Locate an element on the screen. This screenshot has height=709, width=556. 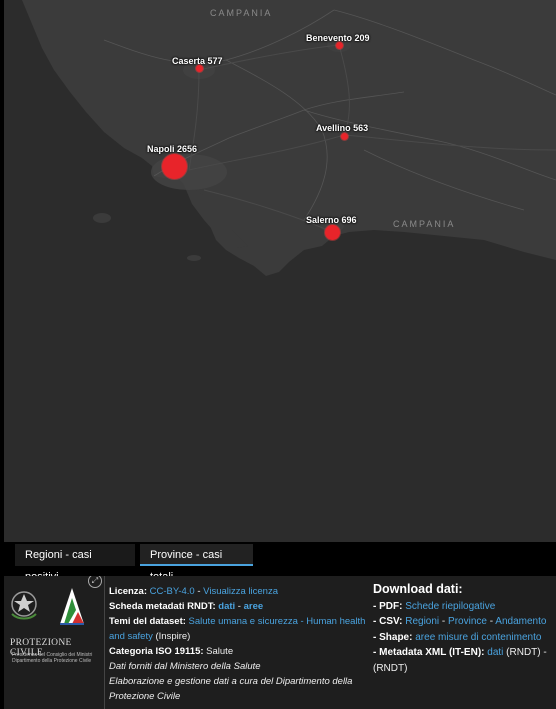
note-ministero: Dati forniti dal Ministero della Salute is located at coordinates (185, 666).